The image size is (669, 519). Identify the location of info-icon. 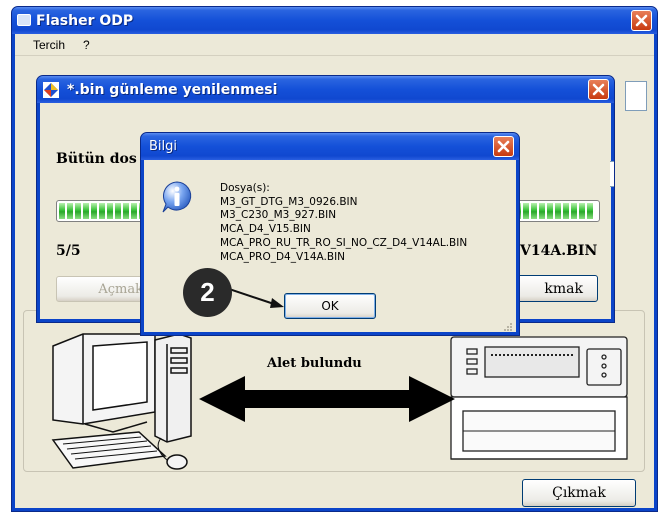
(177, 197).